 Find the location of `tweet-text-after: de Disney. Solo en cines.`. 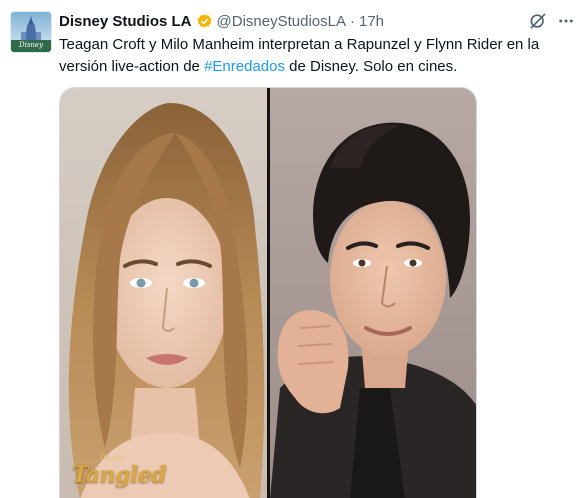

tweet-text-after: de Disney. Solo en cines. is located at coordinates (371, 66).